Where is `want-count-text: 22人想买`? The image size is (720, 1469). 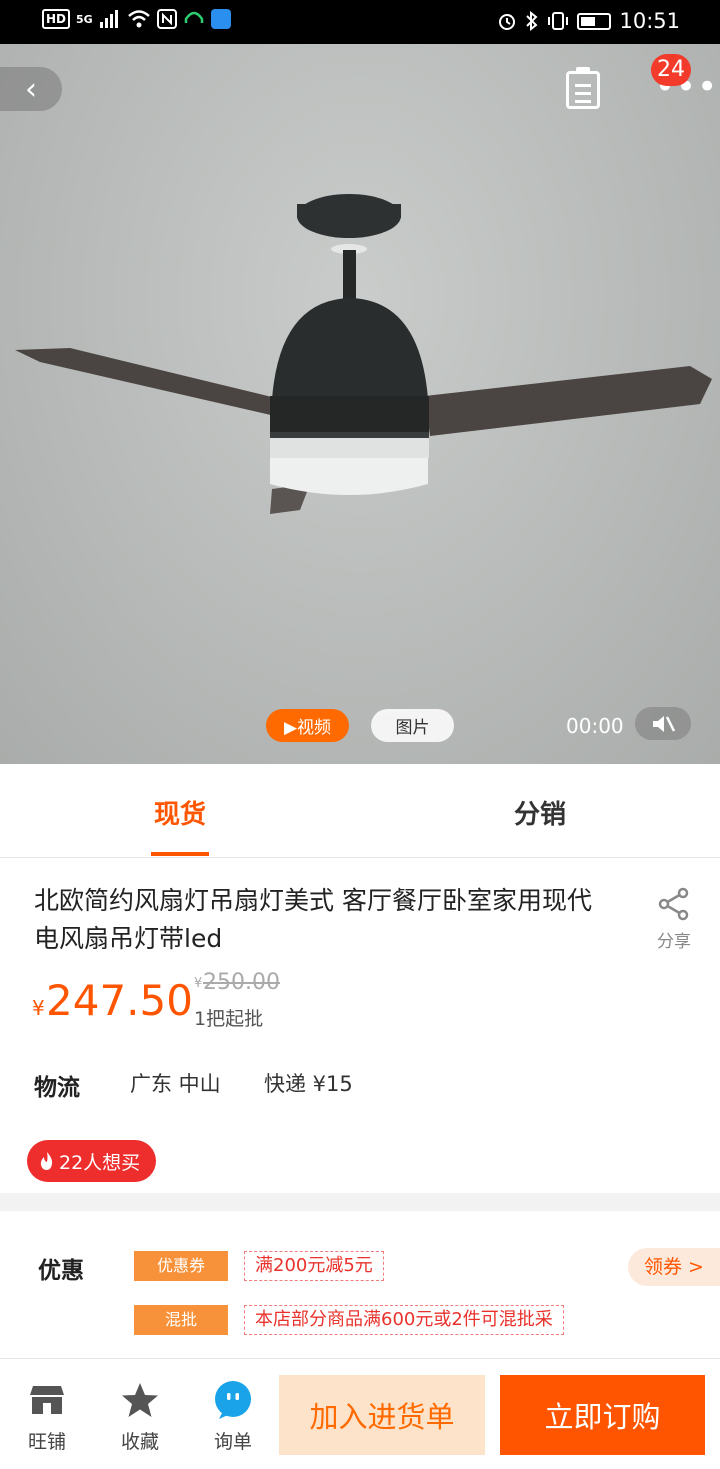
want-count-text: 22人想买 is located at coordinates (100, 1162).